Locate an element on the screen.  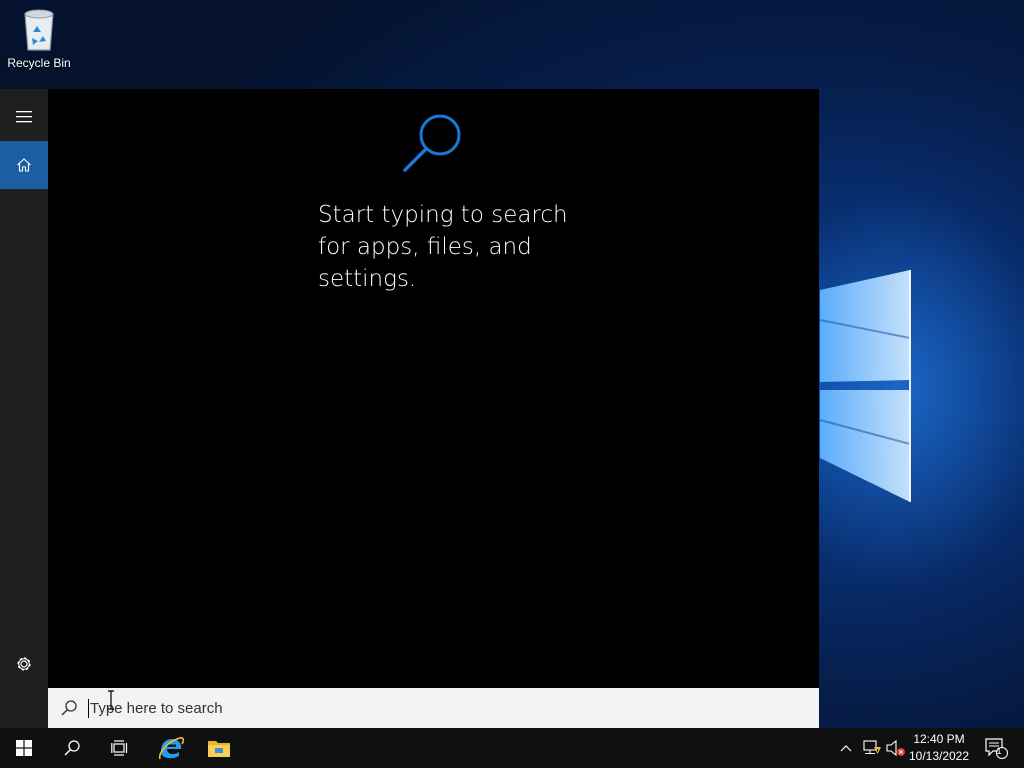
gear-icon is located at coordinates (24, 664).